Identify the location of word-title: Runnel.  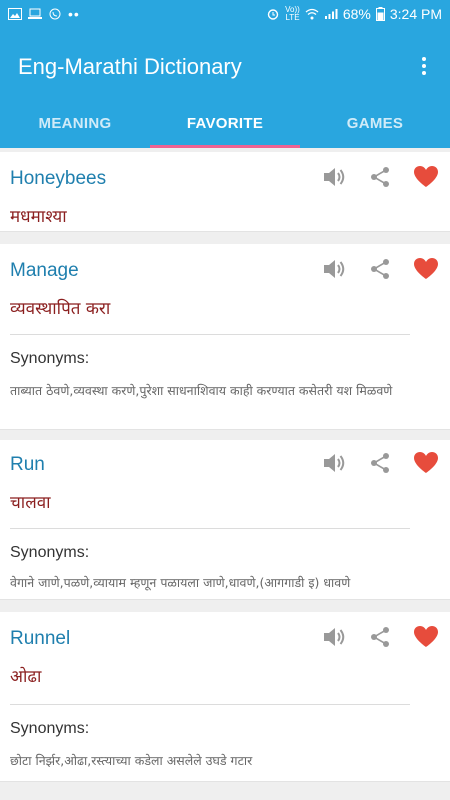
(40, 638).